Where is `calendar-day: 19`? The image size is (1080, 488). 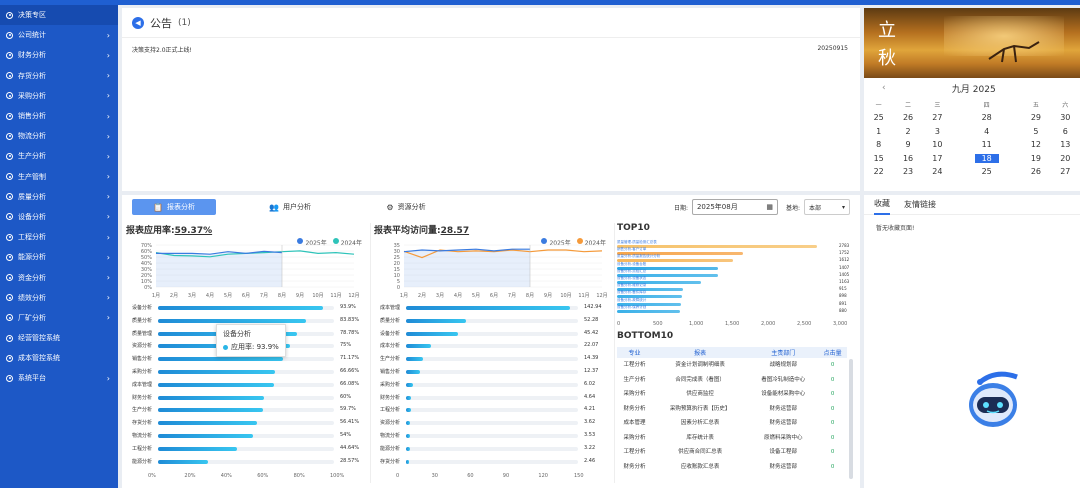 calendar-day: 19 is located at coordinates (1035, 159).